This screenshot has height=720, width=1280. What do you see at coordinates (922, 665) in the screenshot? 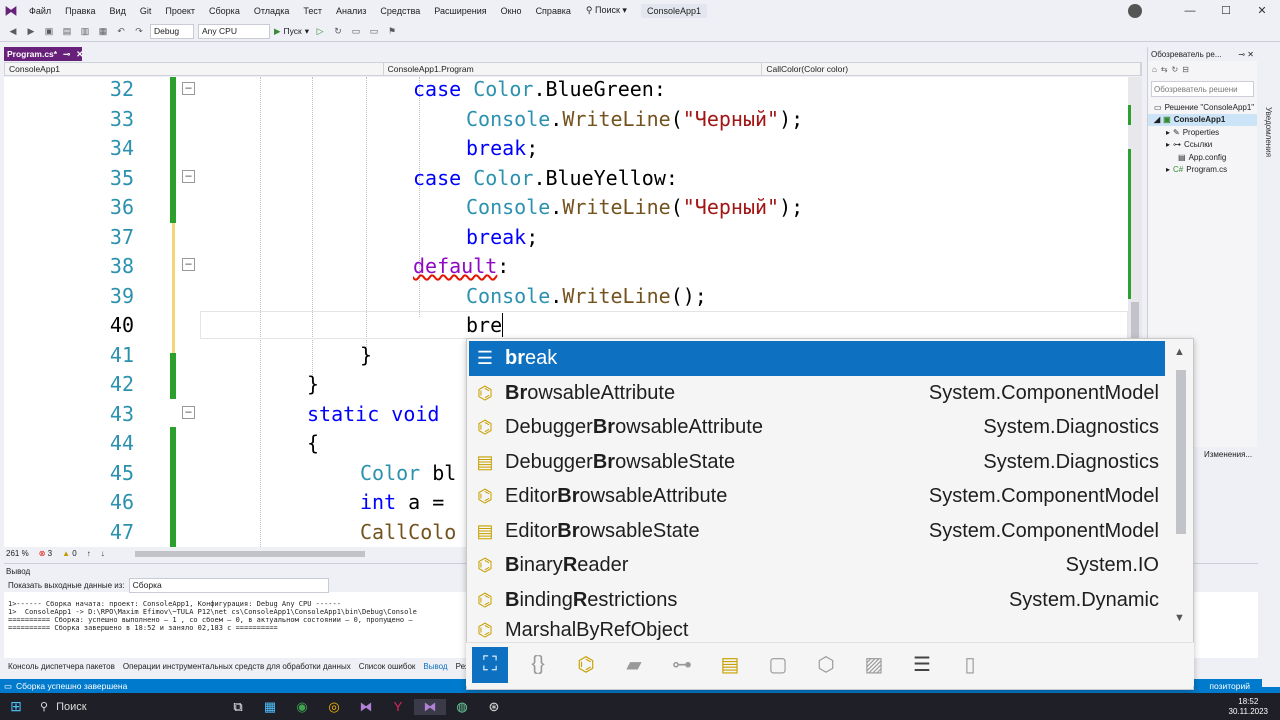
I see `keyword-filter-icon: ☰` at bounding box center [922, 665].